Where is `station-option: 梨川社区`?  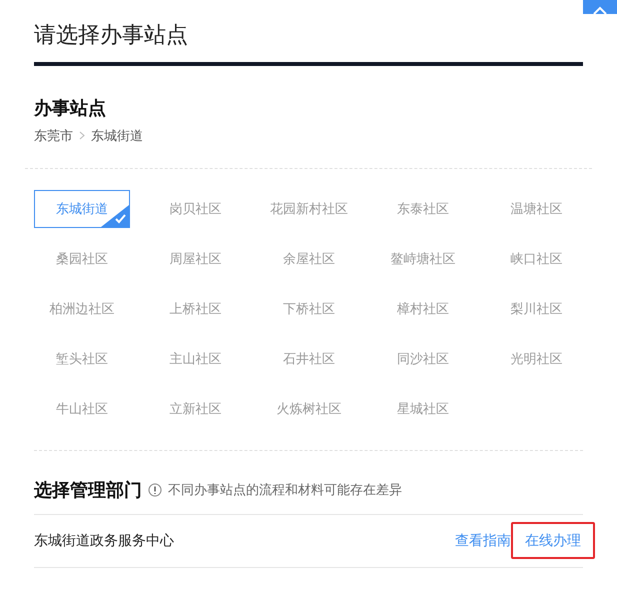
station-option: 梨川社区 is located at coordinates (536, 309).